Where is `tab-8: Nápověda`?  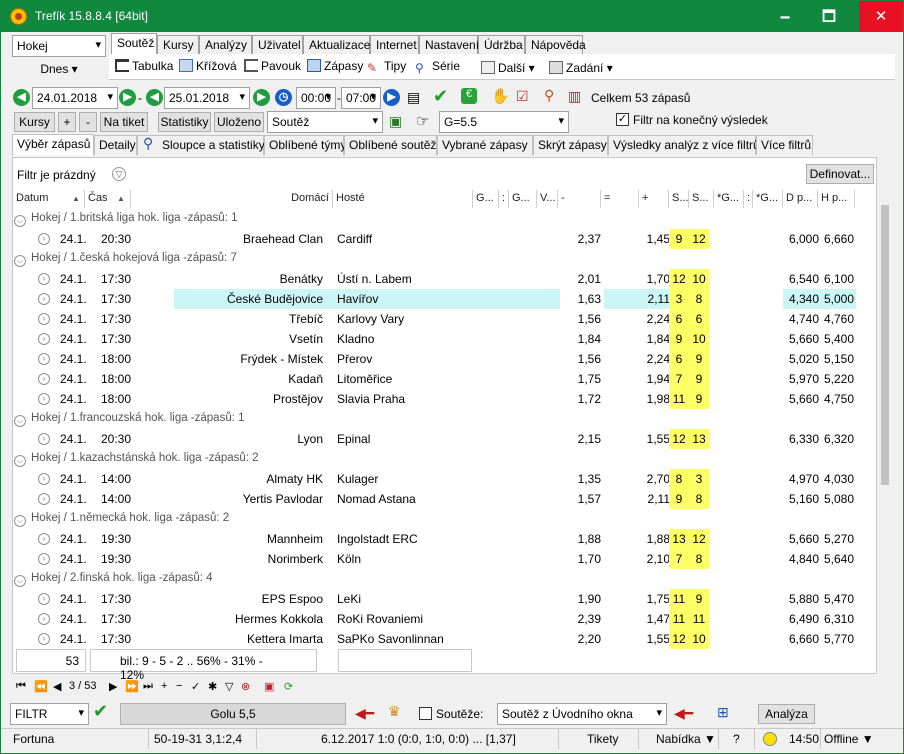
tab-8: Nápověda is located at coordinates (555, 44).